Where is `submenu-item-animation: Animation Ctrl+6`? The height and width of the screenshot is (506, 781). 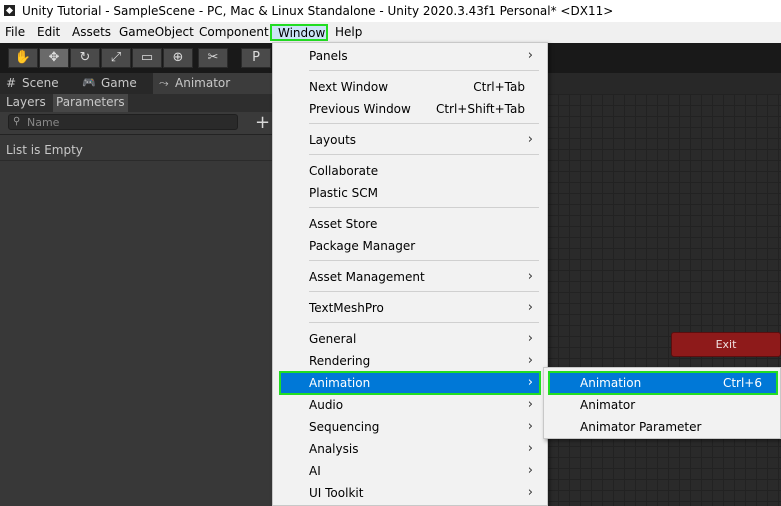 submenu-item-animation: Animation Ctrl+6 is located at coordinates (663, 383).